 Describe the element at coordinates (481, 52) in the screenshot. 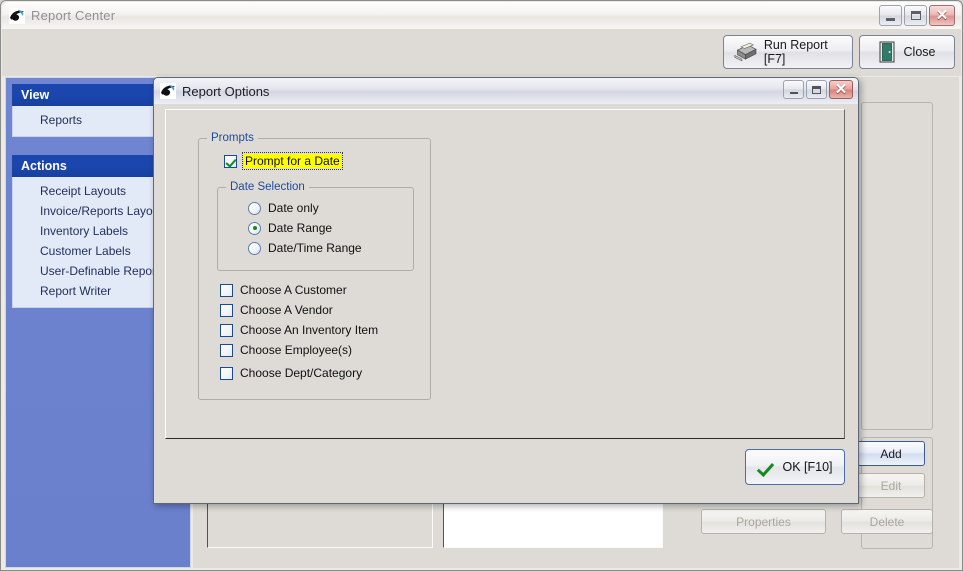

I see `main-toolbar: Run Report [F7] Close` at that location.